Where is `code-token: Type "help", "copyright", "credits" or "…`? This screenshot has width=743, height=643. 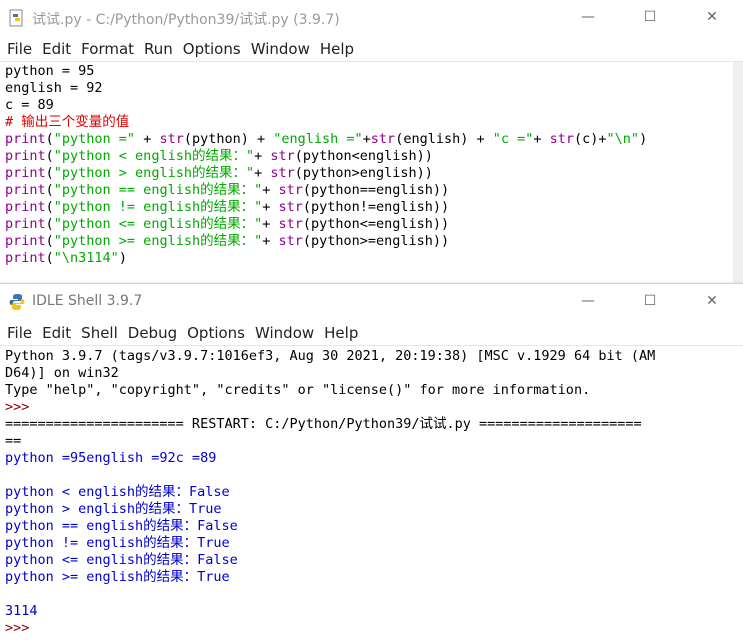
code-token: Type "help", "copyright", "credits" or "… is located at coordinates (298, 390).